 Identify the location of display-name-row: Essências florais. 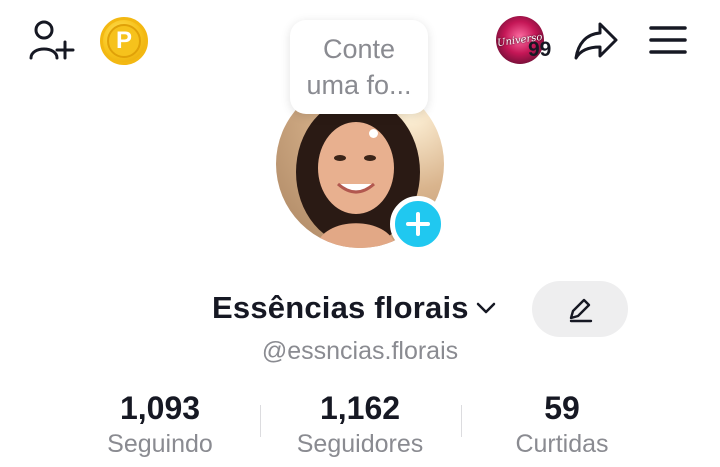
(355, 308).